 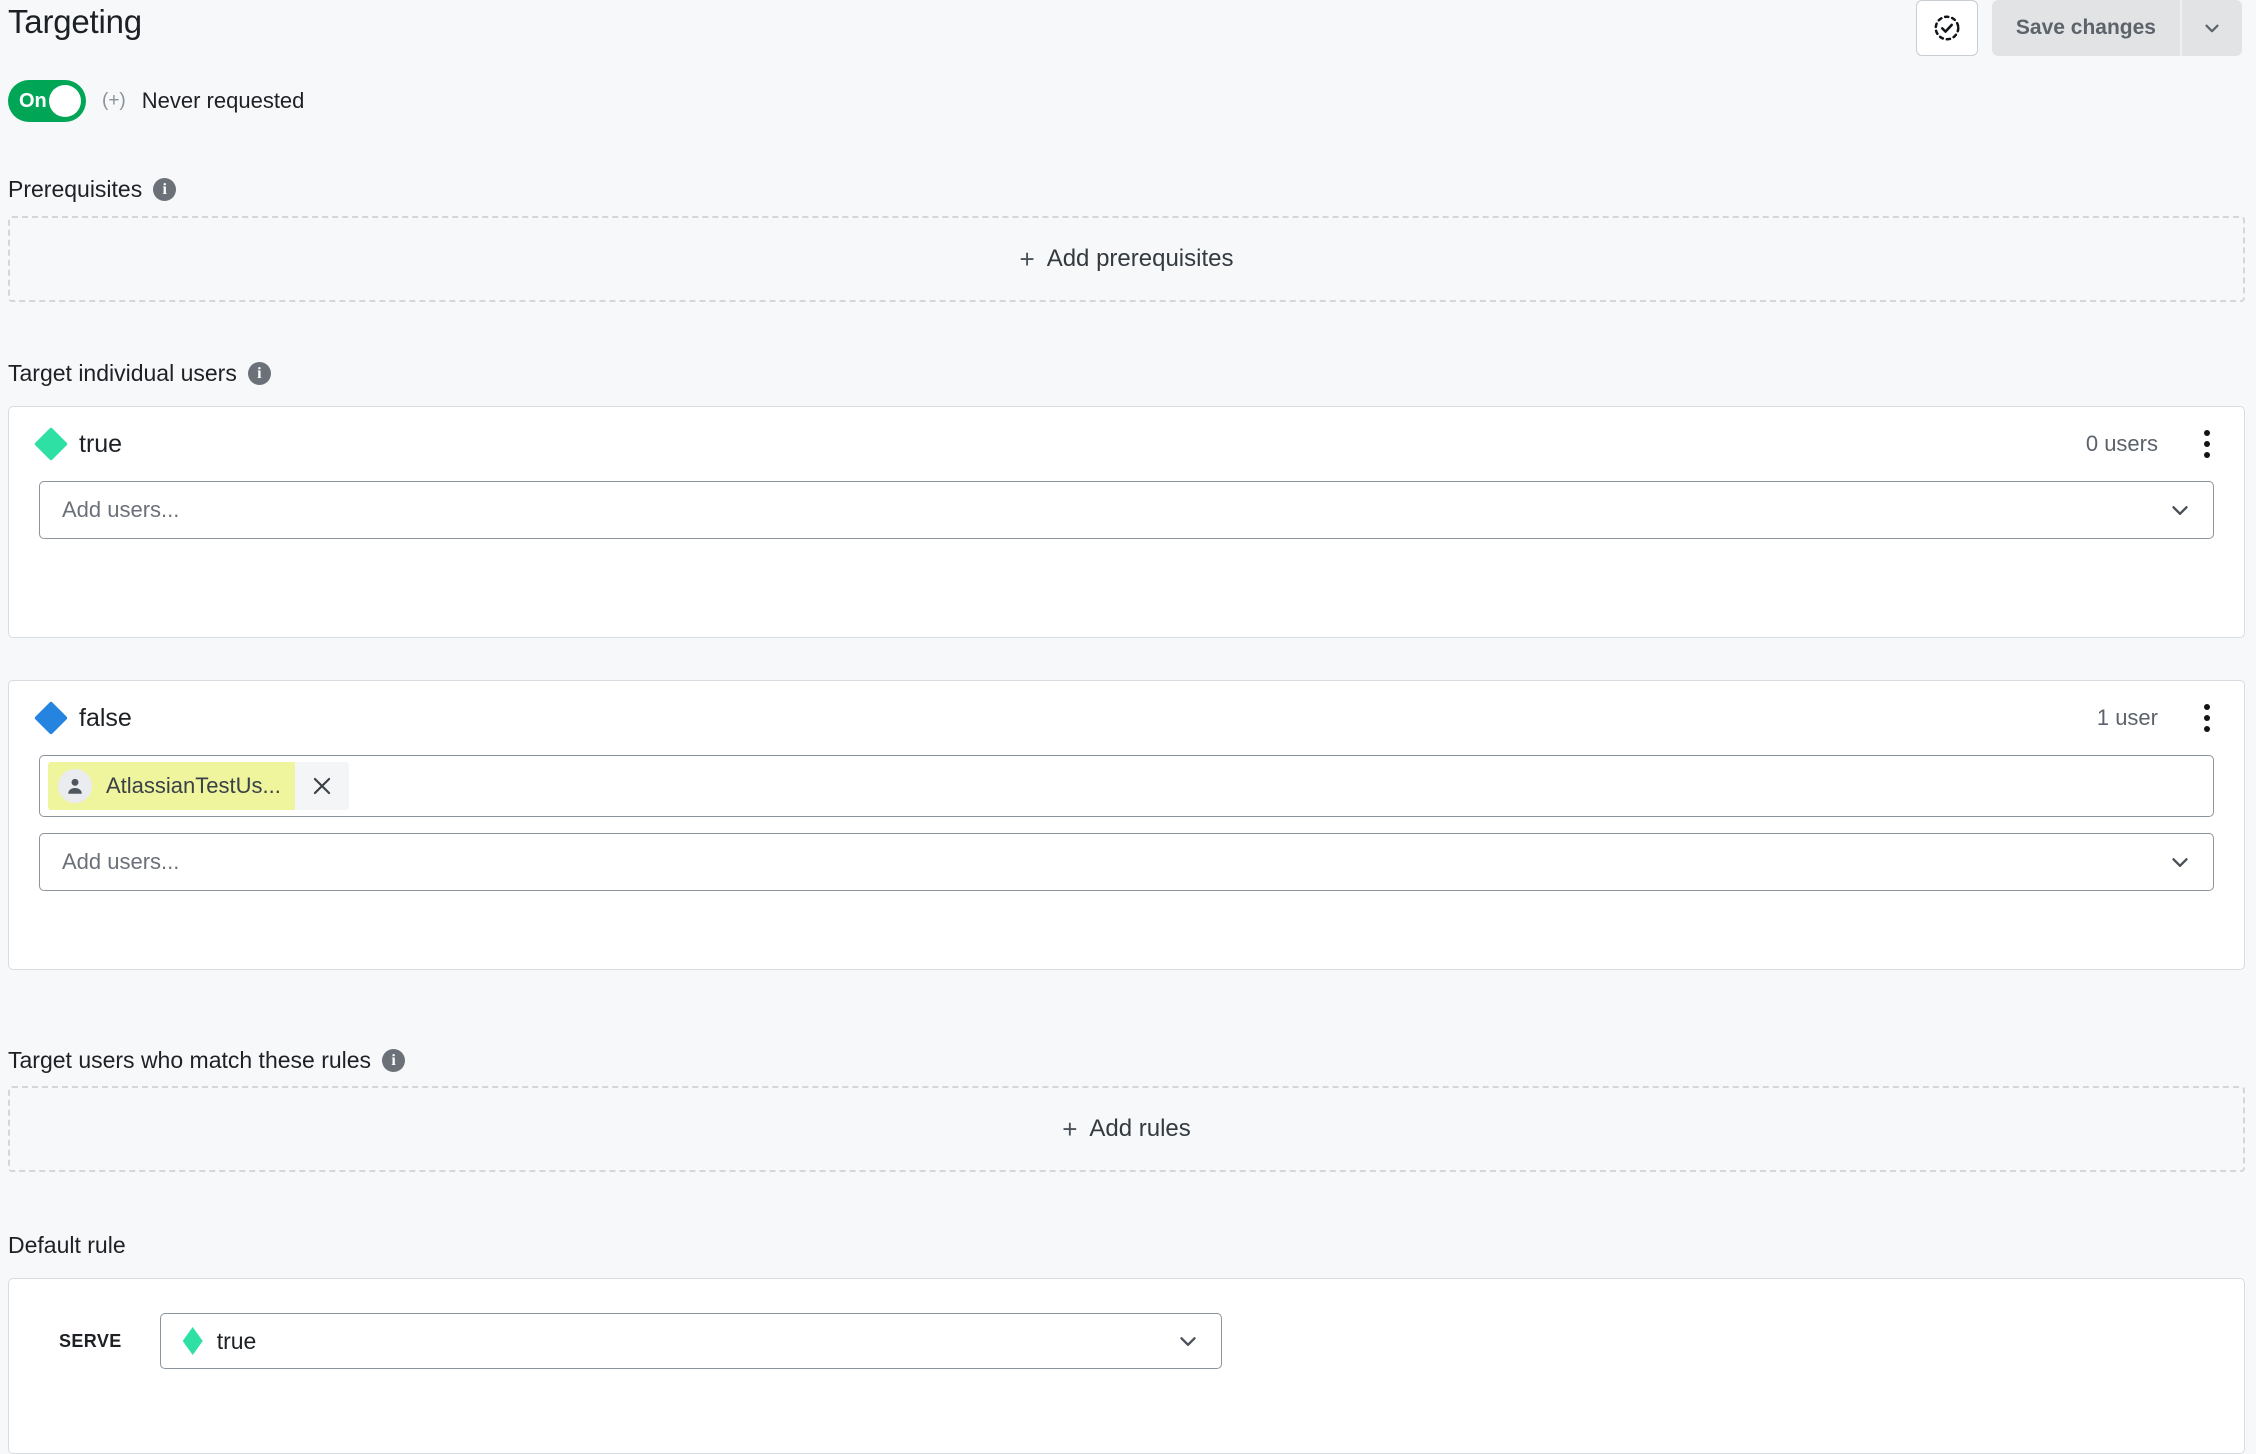 What do you see at coordinates (75, 21) in the screenshot?
I see `page-title: Targeting` at bounding box center [75, 21].